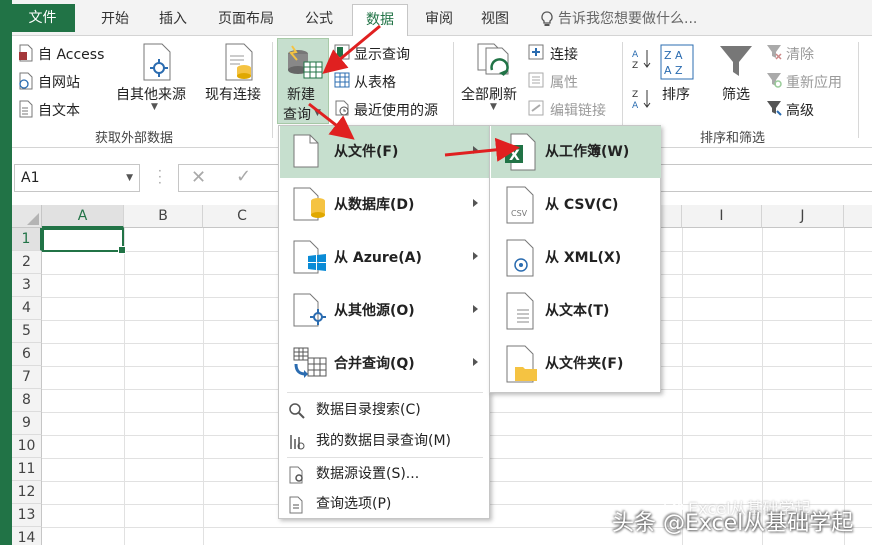 This screenshot has height=545, width=872. Describe the element at coordinates (576, 258) in the screenshot. I see `menu-item-from-xml: 从 XML(X)` at that location.